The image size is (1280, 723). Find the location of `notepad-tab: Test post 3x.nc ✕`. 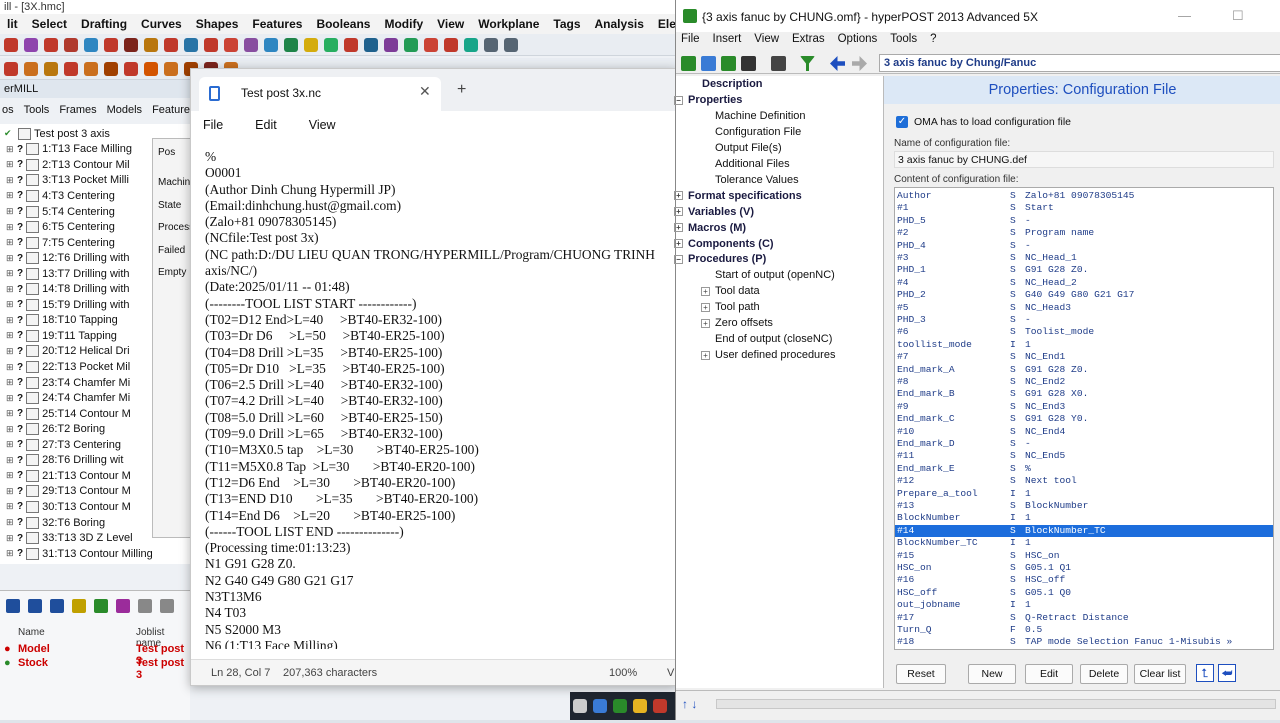

notepad-tab: Test post 3x.nc ✕ is located at coordinates (320, 94).